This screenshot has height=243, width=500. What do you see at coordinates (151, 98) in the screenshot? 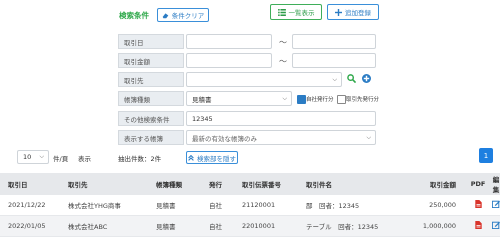
I see `document-type-label: 帳簿種類` at bounding box center [151, 98].